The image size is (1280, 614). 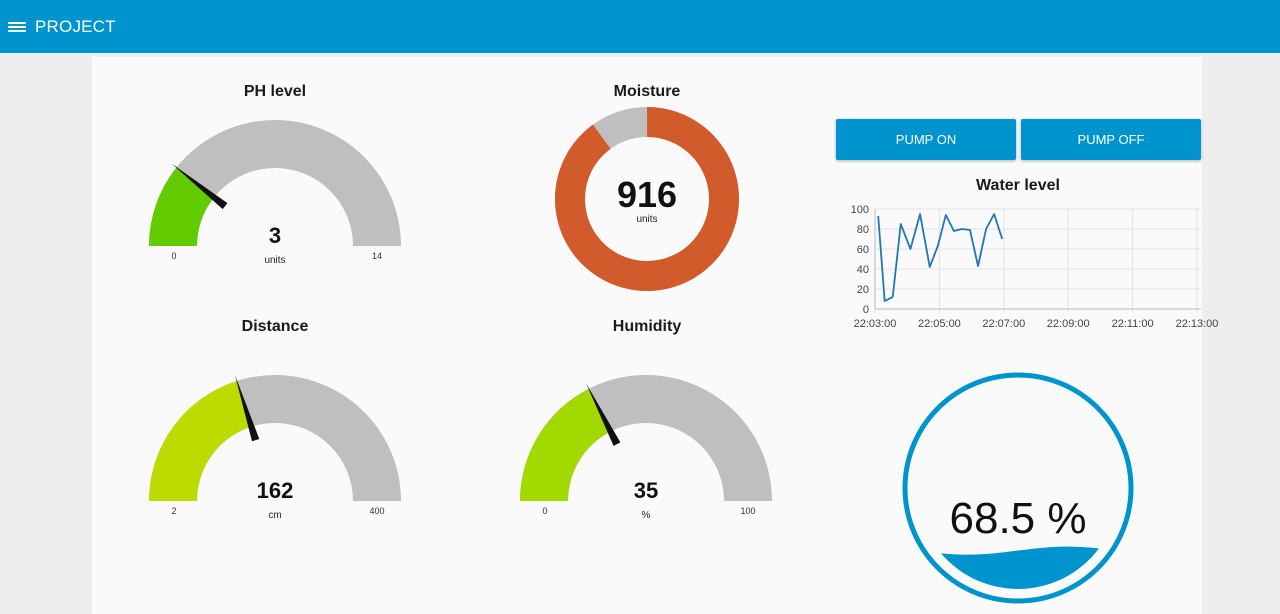 What do you see at coordinates (866, 310) in the screenshot?
I see `chart-y-tick-label: 0` at bounding box center [866, 310].